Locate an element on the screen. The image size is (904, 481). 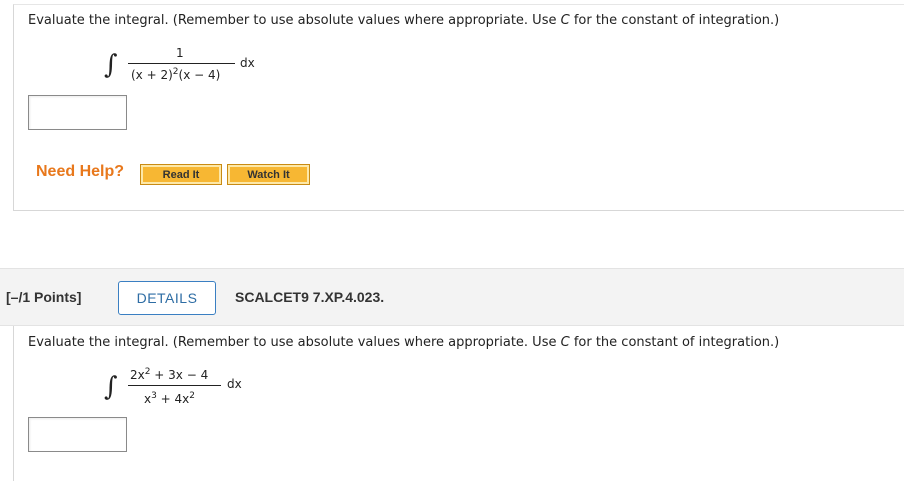
numerator: 2x2 + 3x − 4 is located at coordinates (169, 375).